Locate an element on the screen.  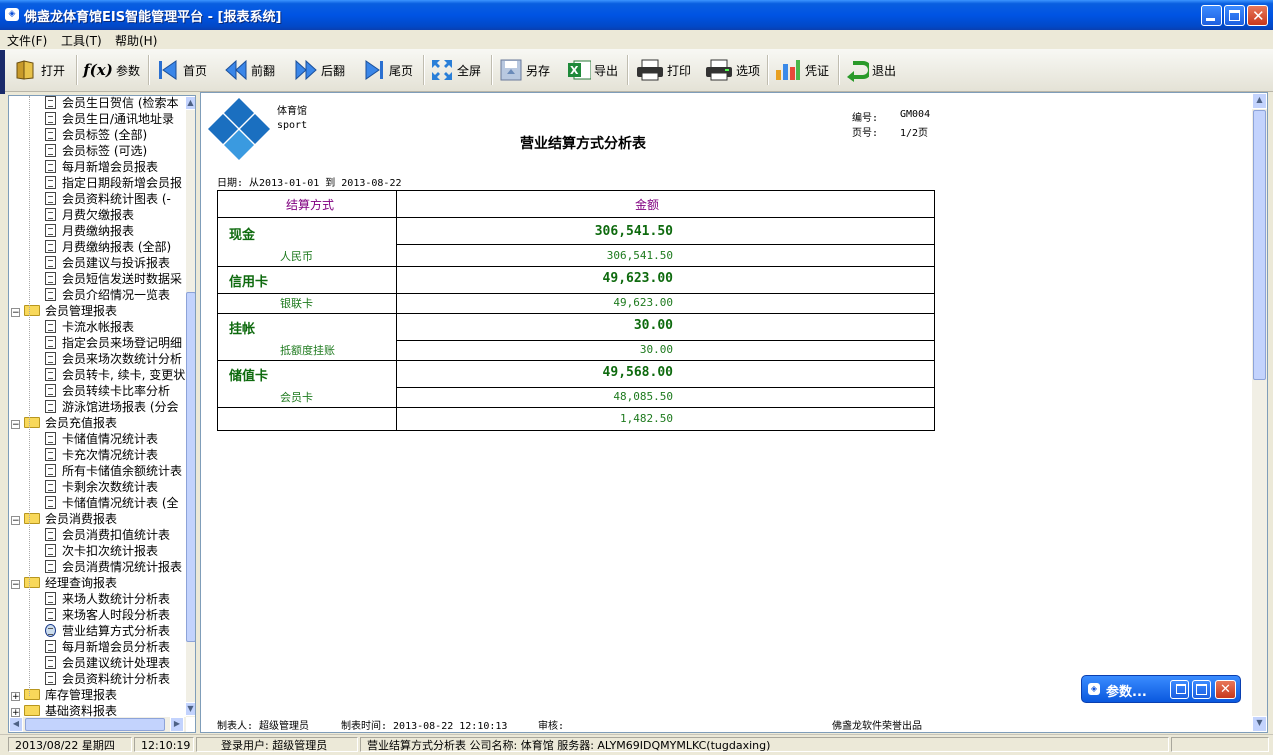
tree-item: 月费欠缴报表 is located at coordinates (89, 215).